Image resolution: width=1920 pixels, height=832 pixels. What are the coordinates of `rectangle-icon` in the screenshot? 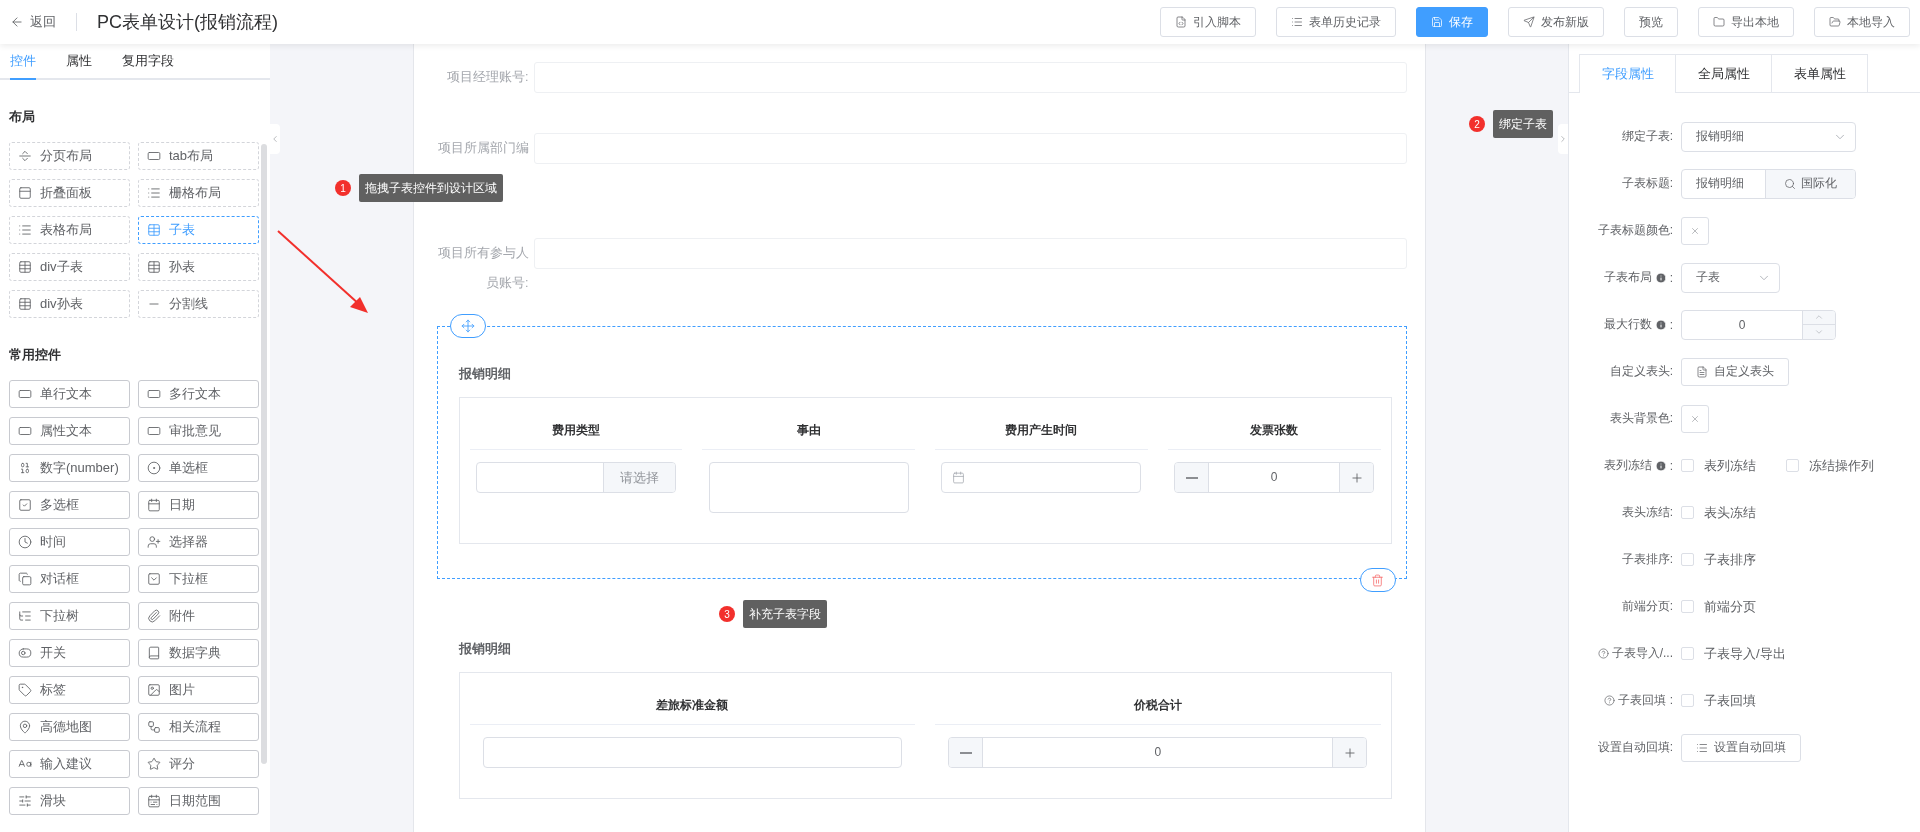 It's located at (154, 156).